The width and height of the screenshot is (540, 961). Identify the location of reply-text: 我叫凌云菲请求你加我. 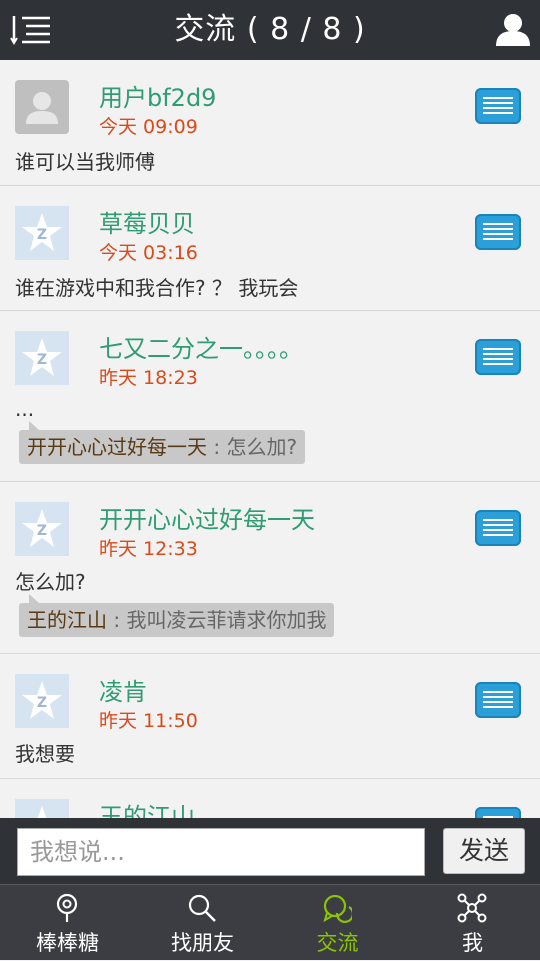
(226, 620).